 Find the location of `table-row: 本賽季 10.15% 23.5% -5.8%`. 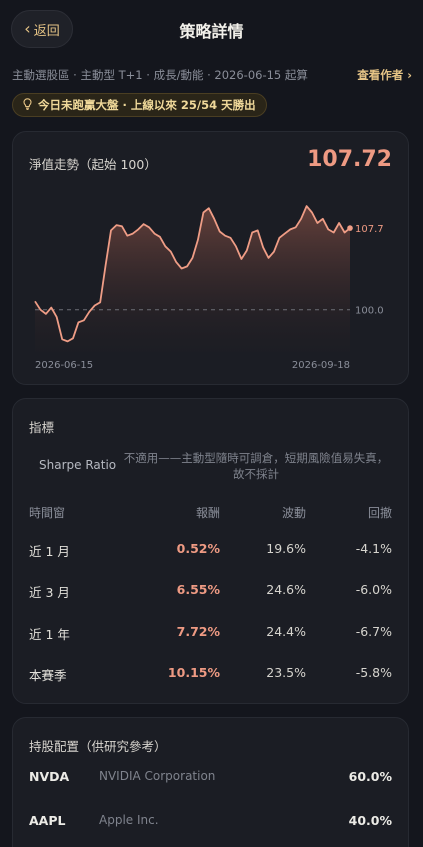

table-row: 本賽季 10.15% 23.5% -5.8% is located at coordinates (211, 675).